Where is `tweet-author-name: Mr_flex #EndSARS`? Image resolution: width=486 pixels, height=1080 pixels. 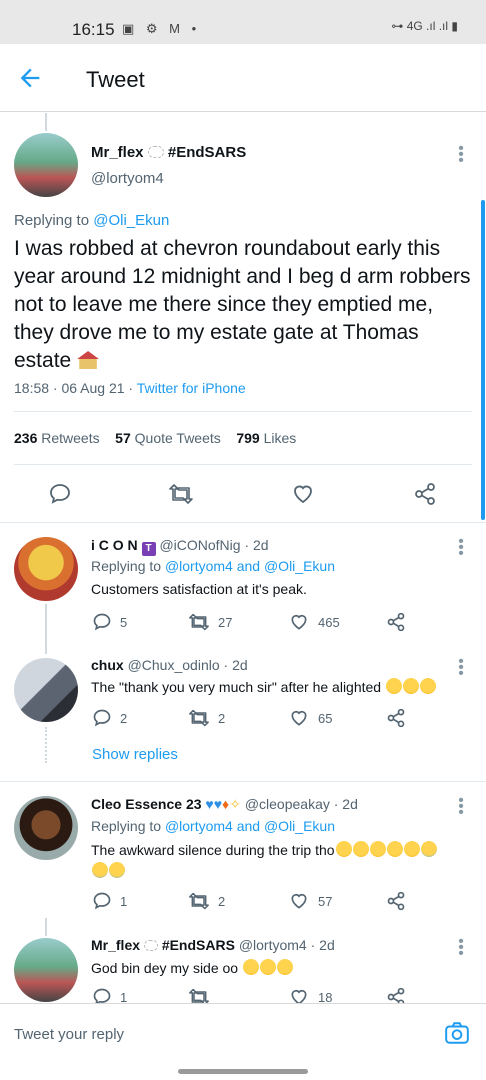
tweet-author-name: Mr_flex #EndSARS is located at coordinates (168, 152).